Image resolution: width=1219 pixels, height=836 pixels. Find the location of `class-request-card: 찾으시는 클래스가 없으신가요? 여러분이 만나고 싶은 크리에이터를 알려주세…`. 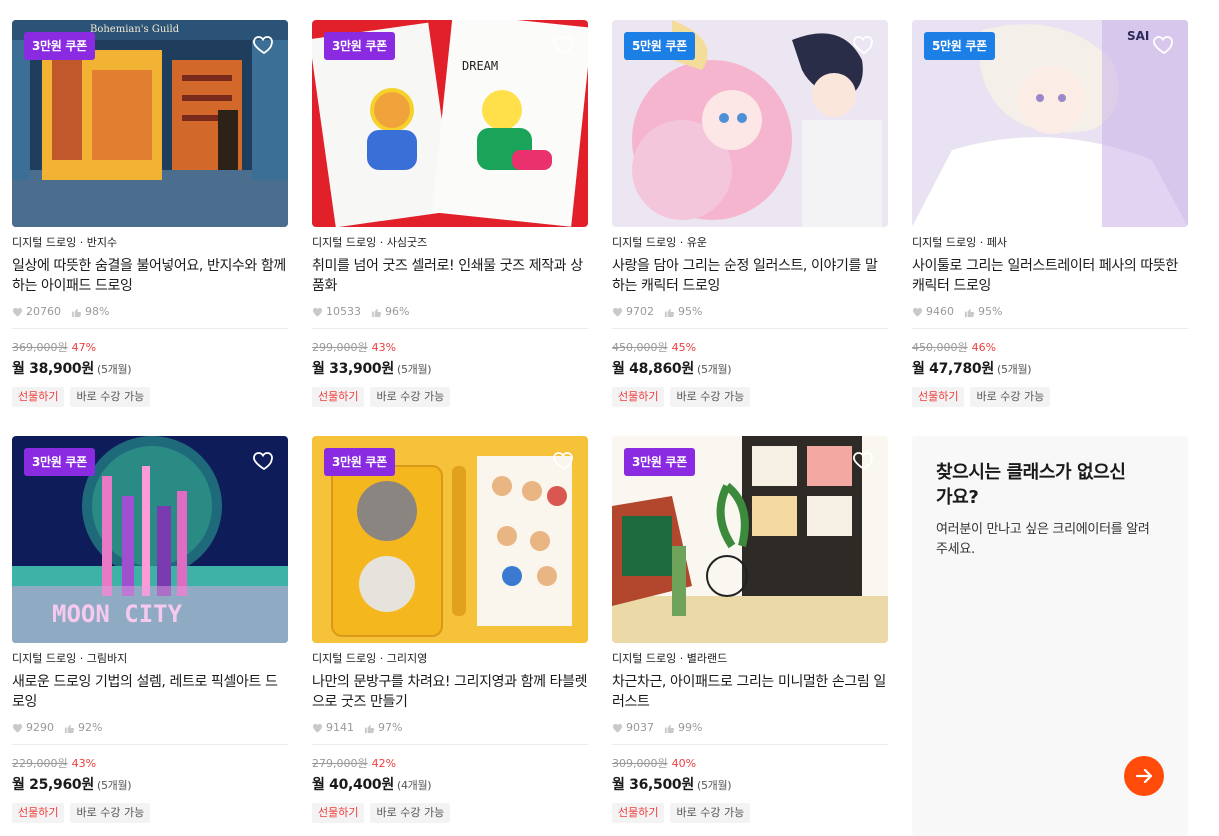

class-request-card: 찾으시는 클래스가 없으신가요? 여러분이 만나고 싶은 크리에이터를 알려주세… is located at coordinates (1050, 636).